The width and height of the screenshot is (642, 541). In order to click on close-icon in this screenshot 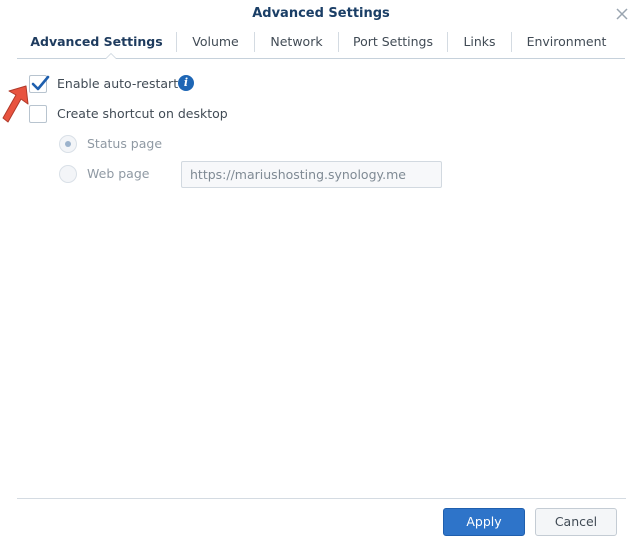, I will do `click(622, 13)`.